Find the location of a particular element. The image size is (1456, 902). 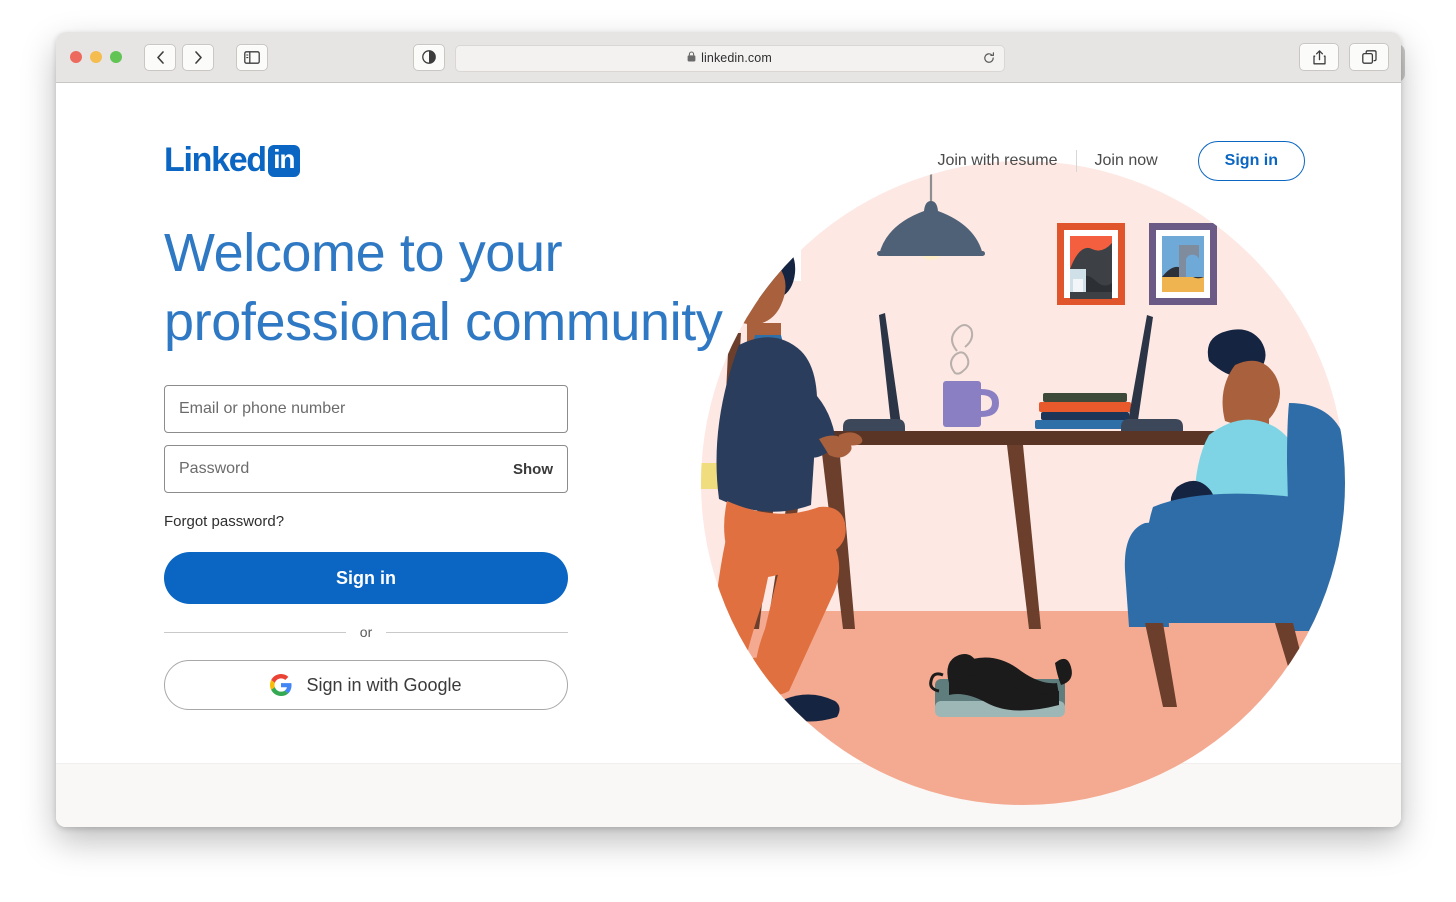

or-separator: or is located at coordinates (366, 632).